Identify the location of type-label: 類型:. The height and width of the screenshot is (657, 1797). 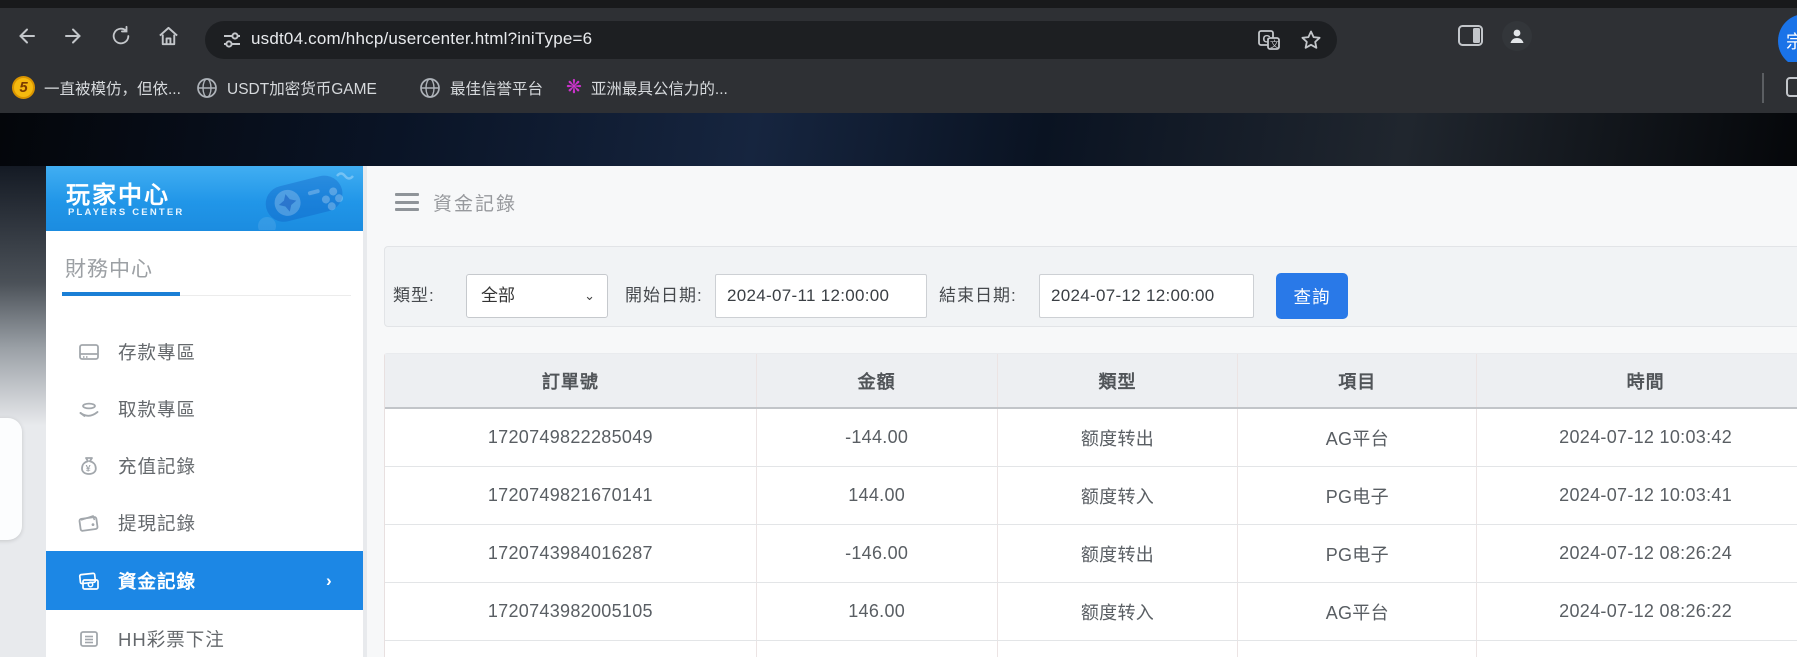
(414, 295).